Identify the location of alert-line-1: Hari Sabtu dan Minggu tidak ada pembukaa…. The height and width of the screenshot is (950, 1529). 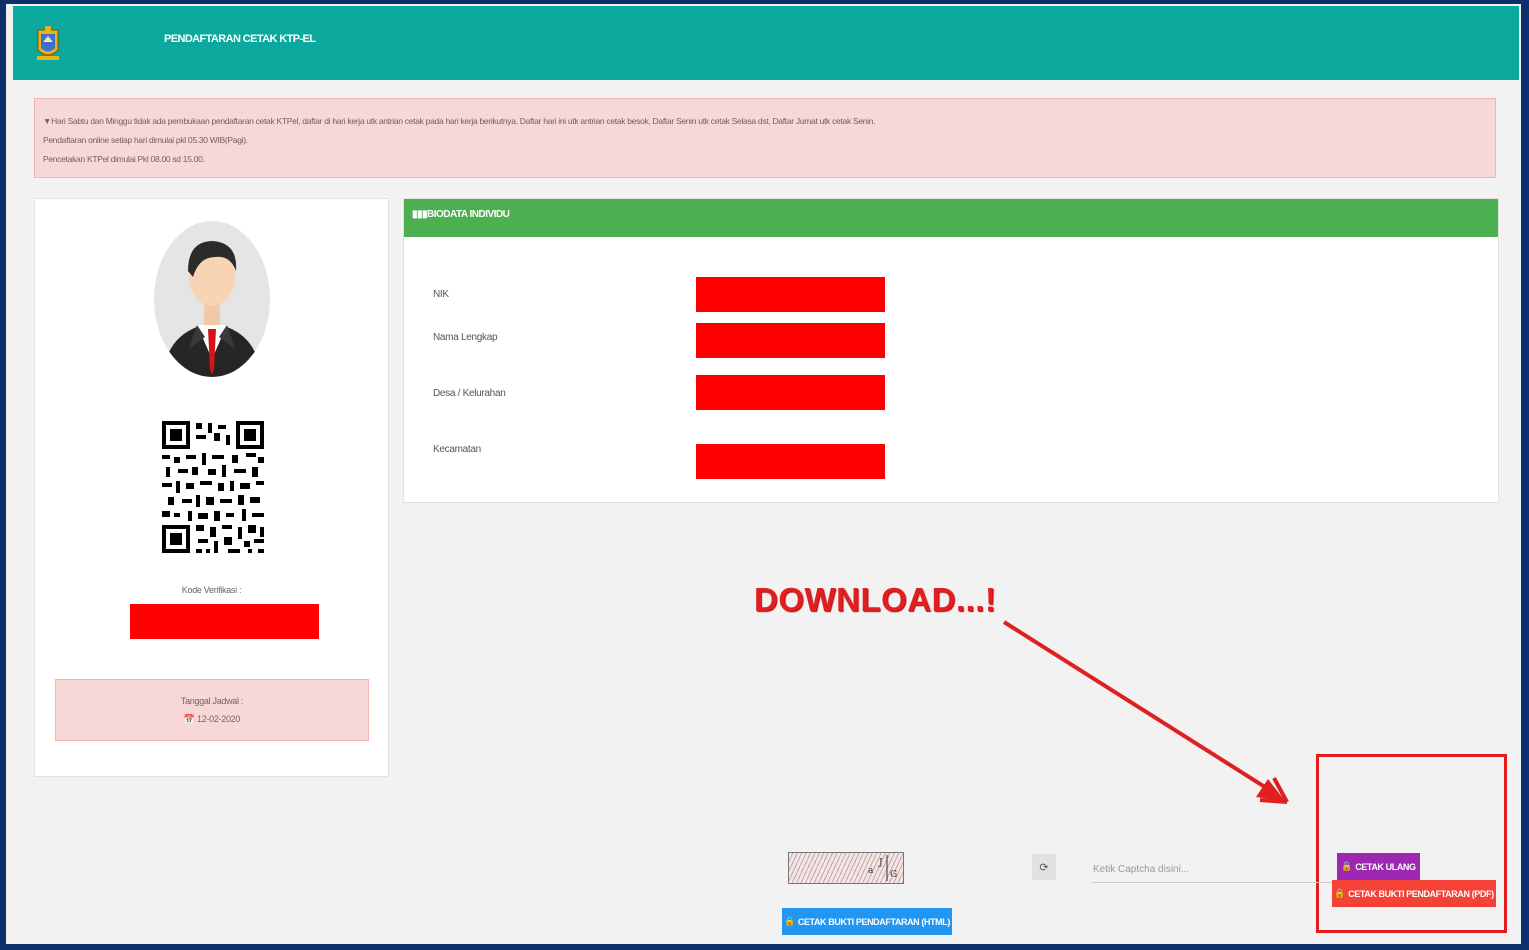
(463, 121).